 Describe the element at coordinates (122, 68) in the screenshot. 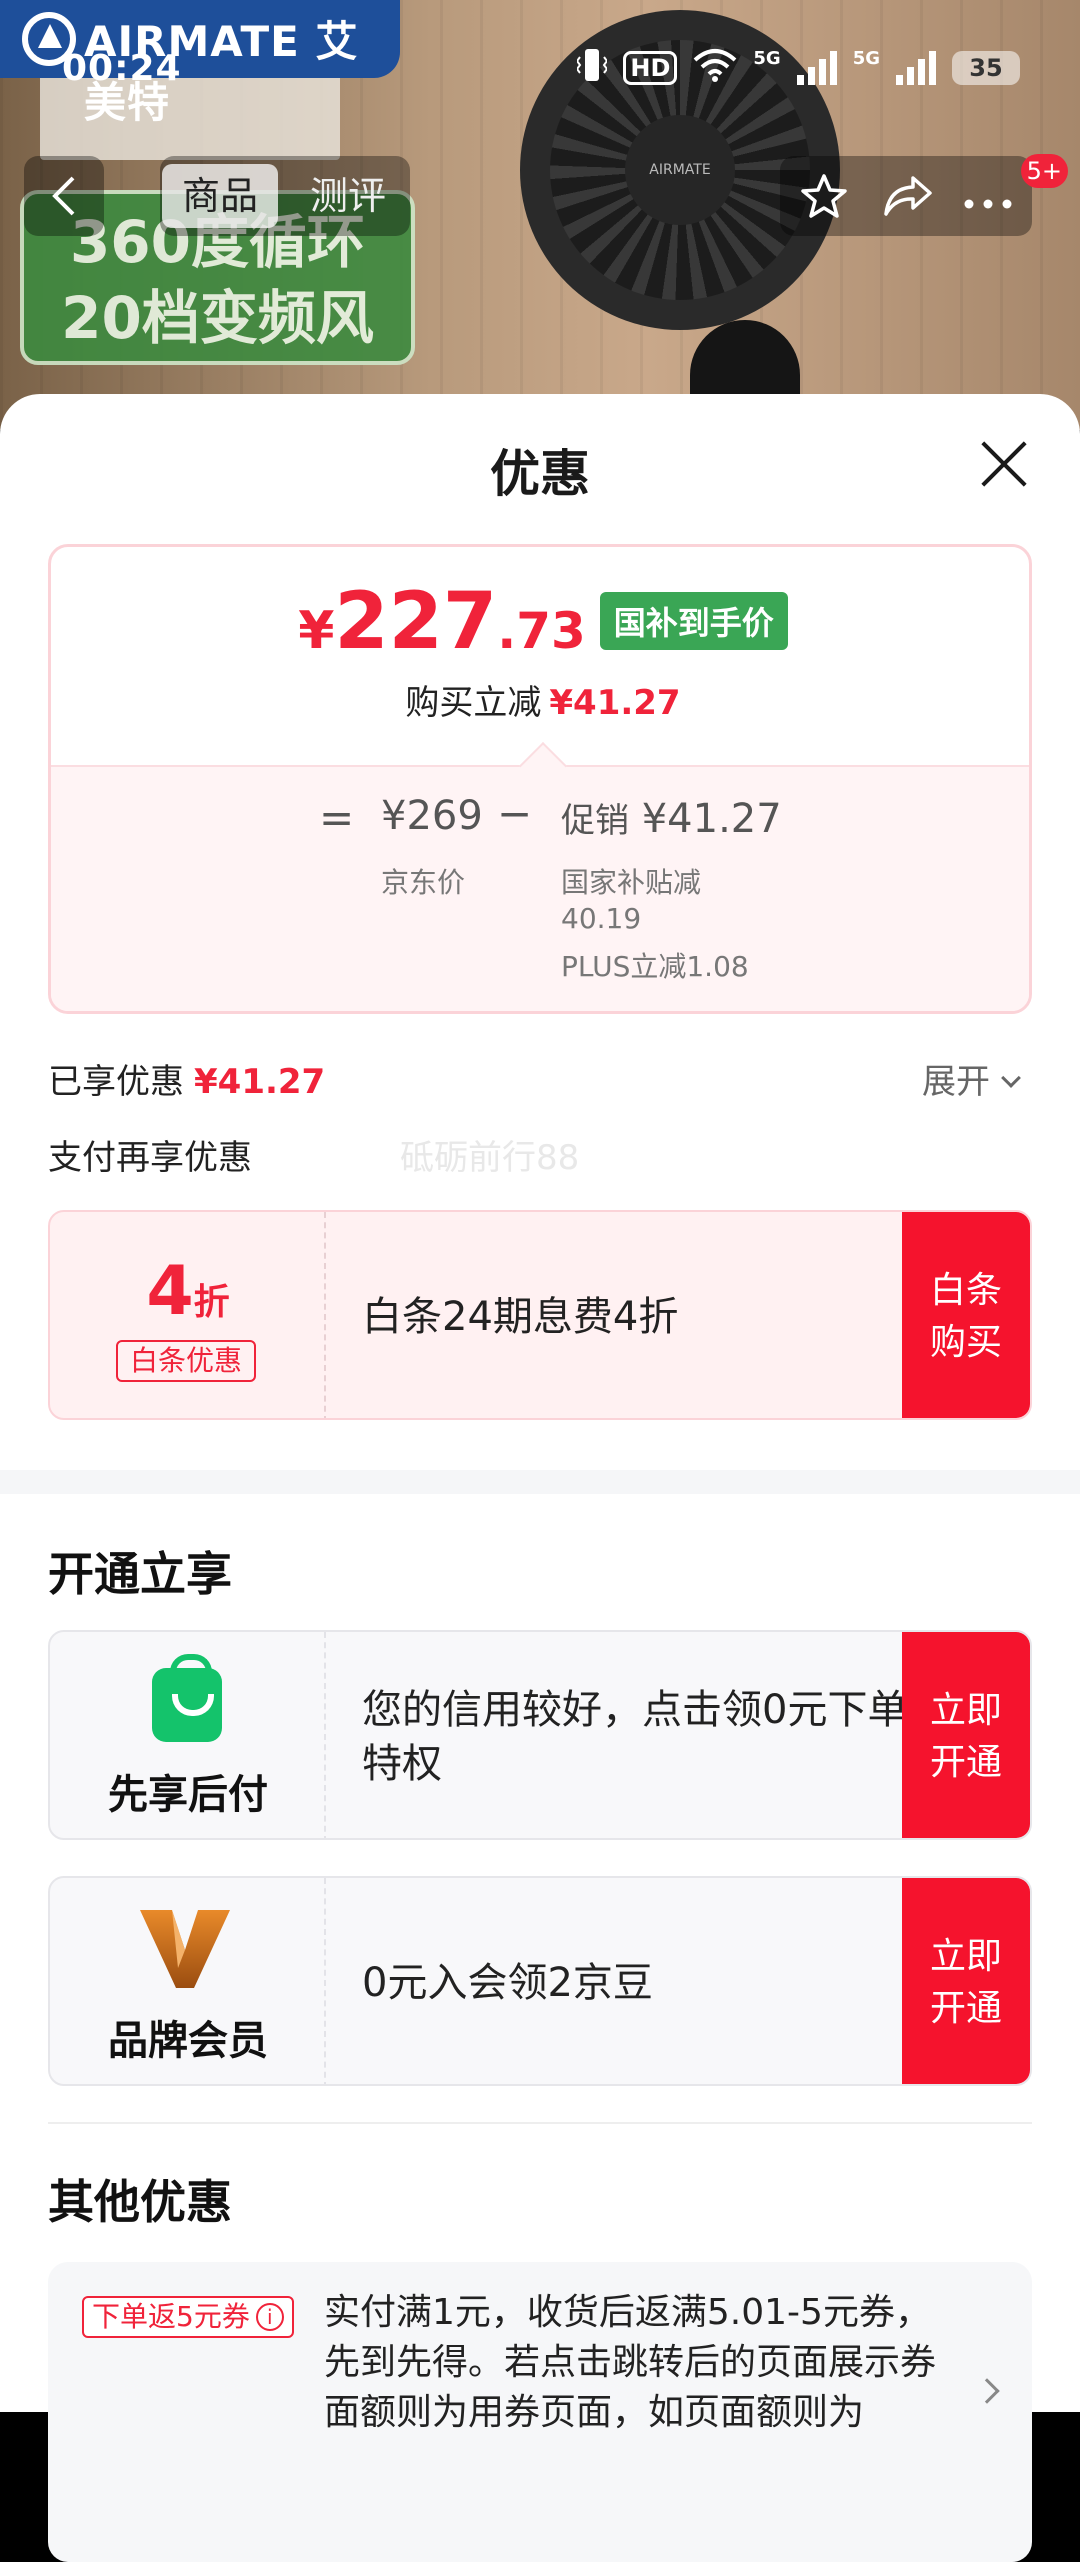

I see `status-time: 00:24` at that location.